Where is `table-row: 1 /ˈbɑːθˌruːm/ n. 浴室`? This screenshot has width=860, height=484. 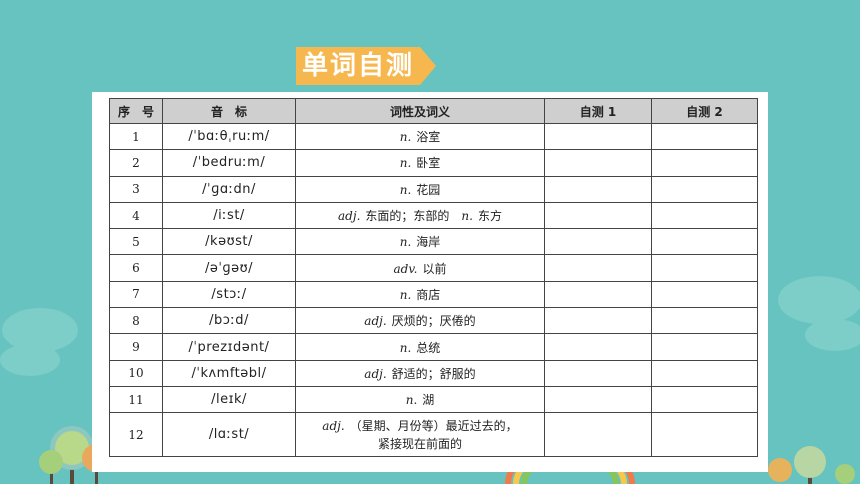 table-row: 1 /ˈbɑːθˌruːm/ n. 浴室 is located at coordinates (433, 136).